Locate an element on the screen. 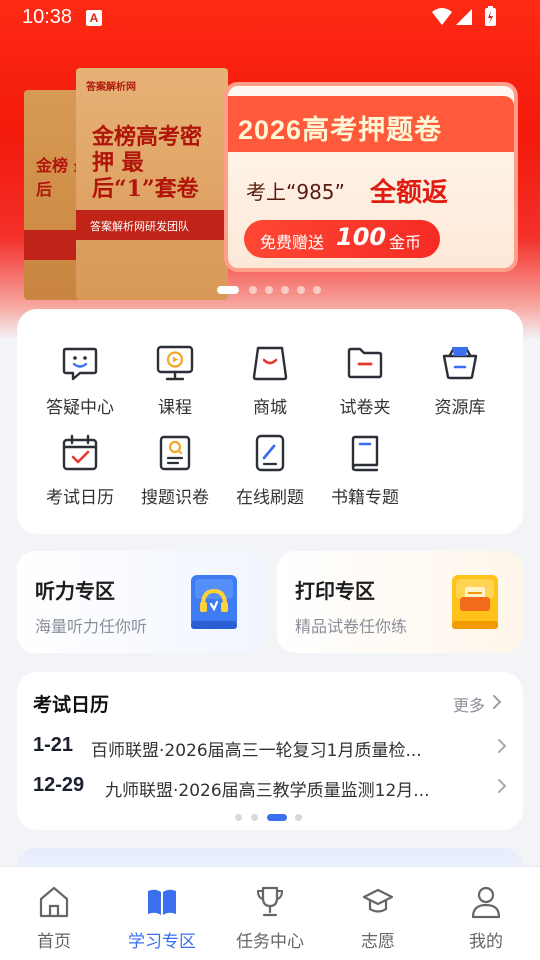 The height and width of the screenshot is (960, 540). signal-icon is located at coordinates (464, 17).